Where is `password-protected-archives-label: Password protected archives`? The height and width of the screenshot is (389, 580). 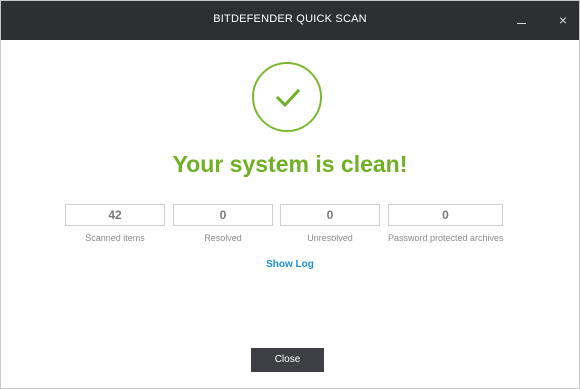 password-protected-archives-label: Password protected archives is located at coordinates (446, 238).